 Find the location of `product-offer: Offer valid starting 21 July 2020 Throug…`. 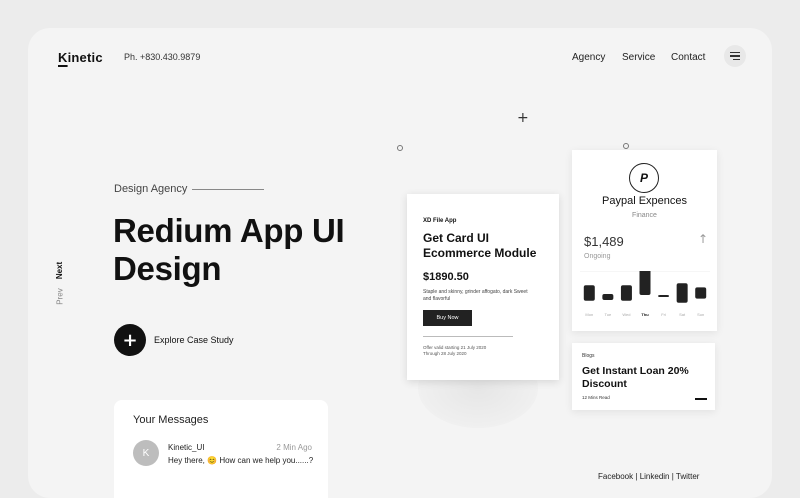

product-offer: Offer valid starting 21 July 2020 Throug… is located at coordinates (454, 351).